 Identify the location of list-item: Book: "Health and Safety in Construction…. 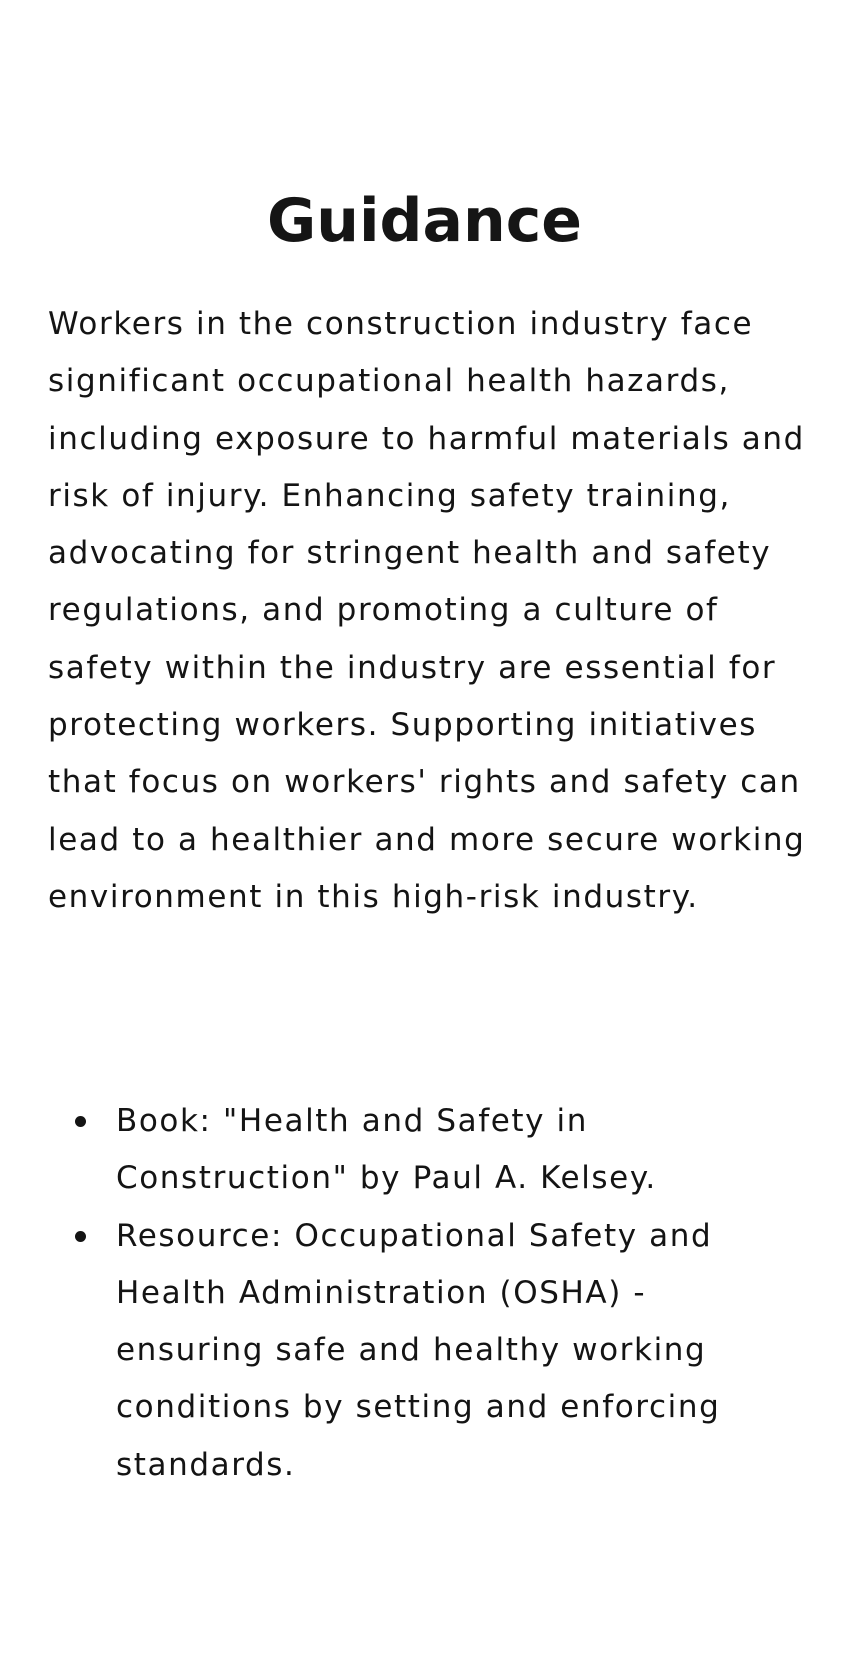
(388, 1150).